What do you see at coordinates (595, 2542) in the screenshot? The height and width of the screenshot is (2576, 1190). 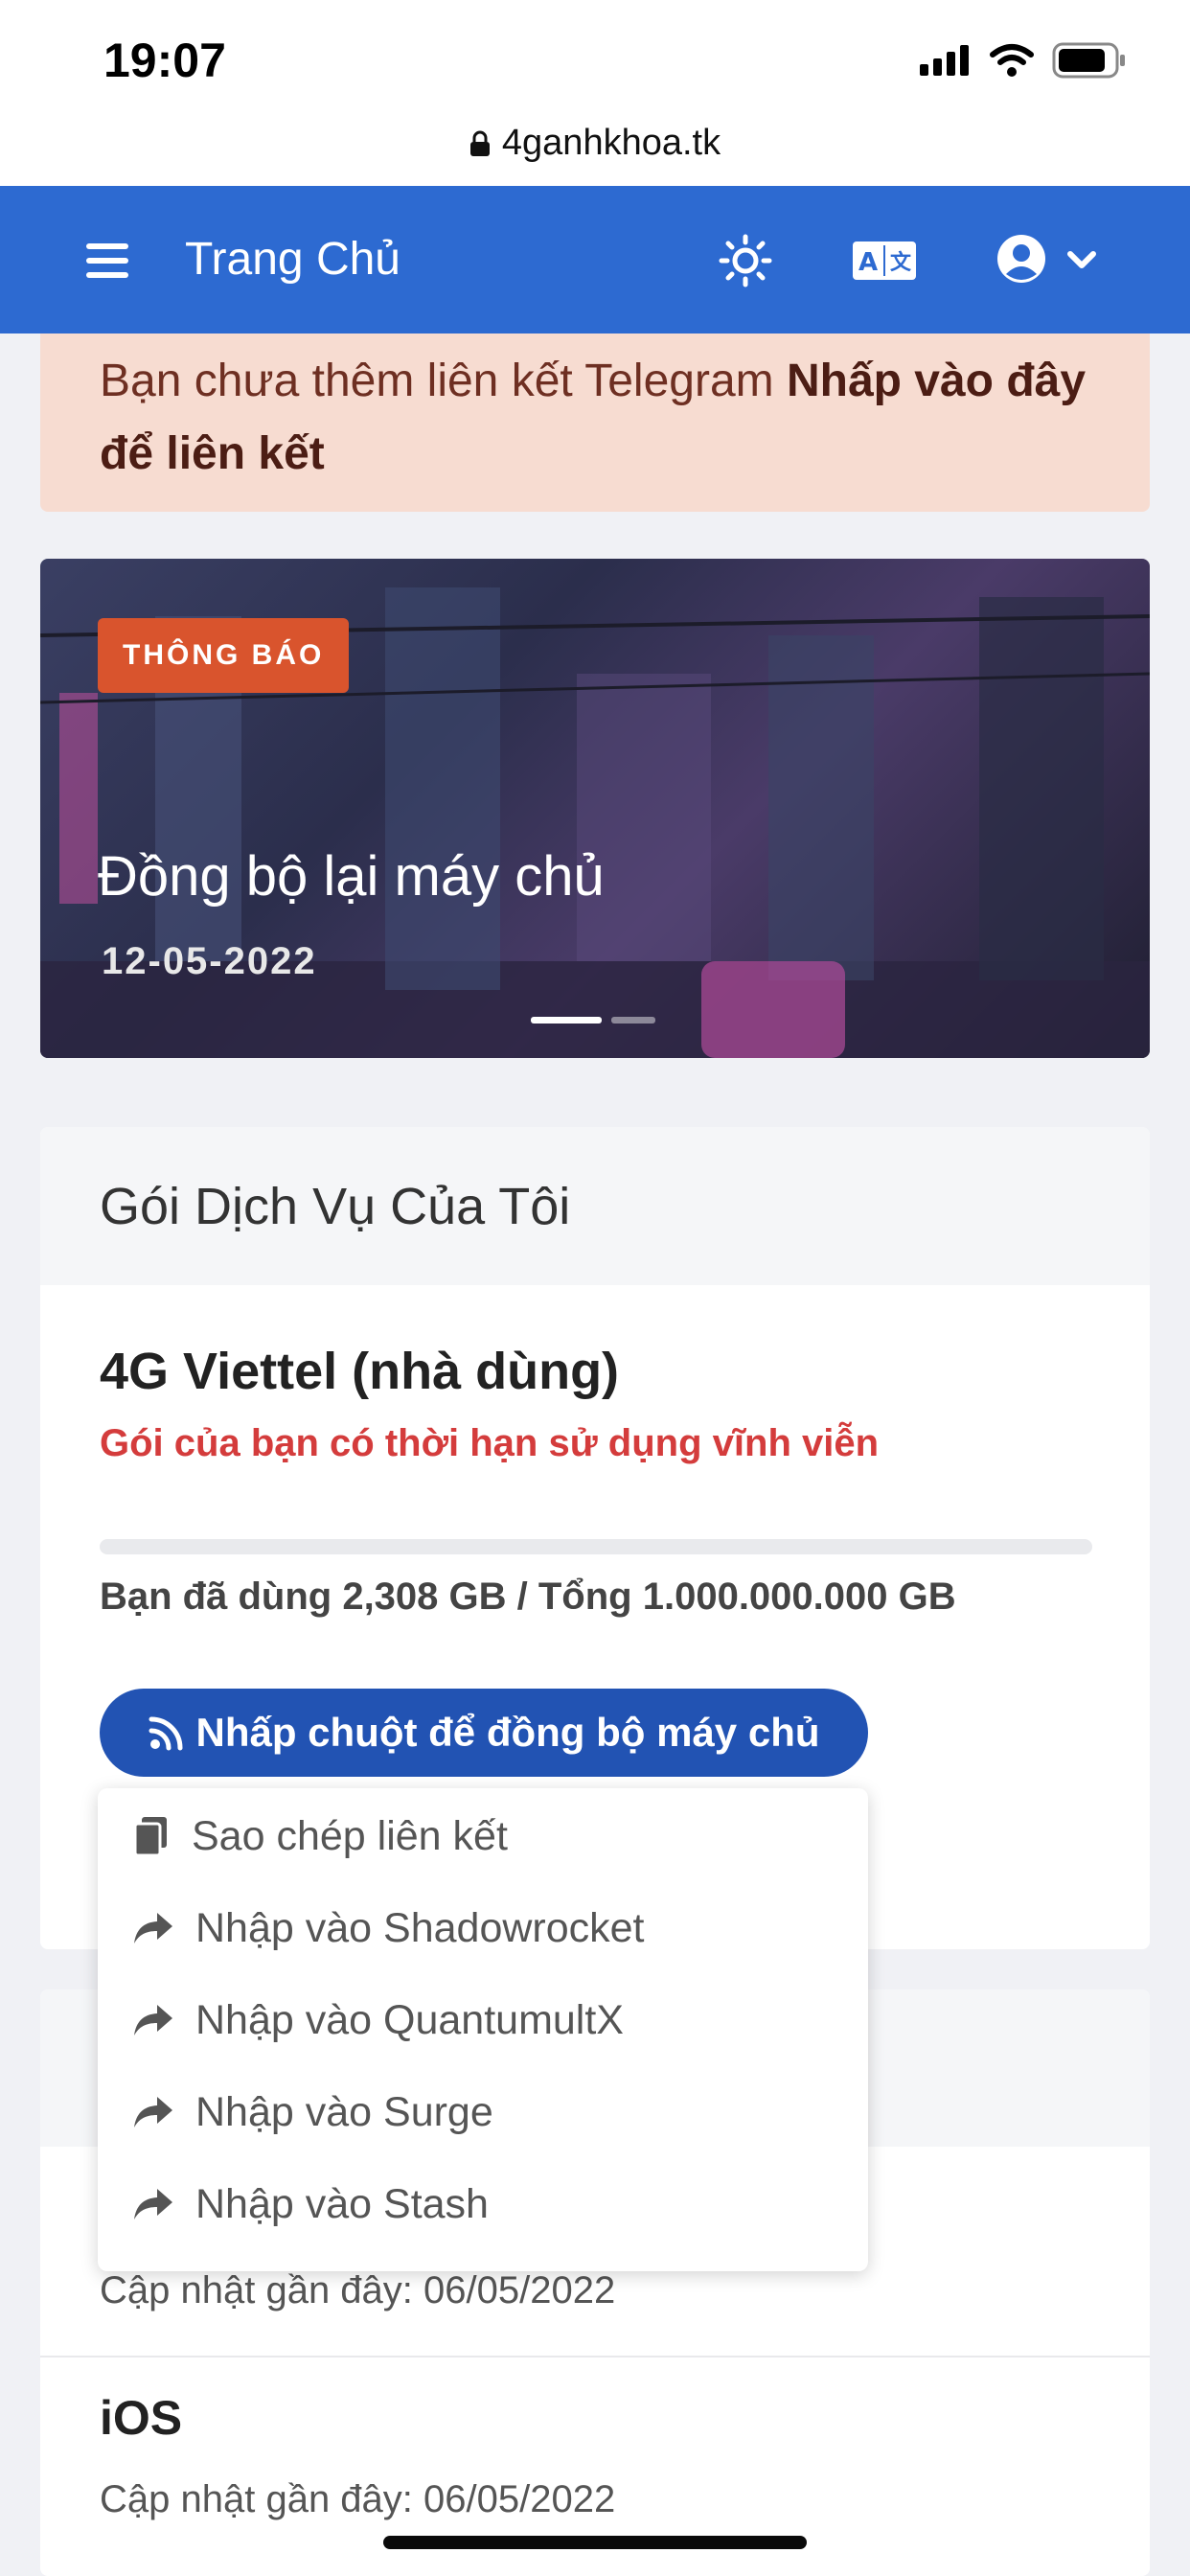 I see `home-indicator` at bounding box center [595, 2542].